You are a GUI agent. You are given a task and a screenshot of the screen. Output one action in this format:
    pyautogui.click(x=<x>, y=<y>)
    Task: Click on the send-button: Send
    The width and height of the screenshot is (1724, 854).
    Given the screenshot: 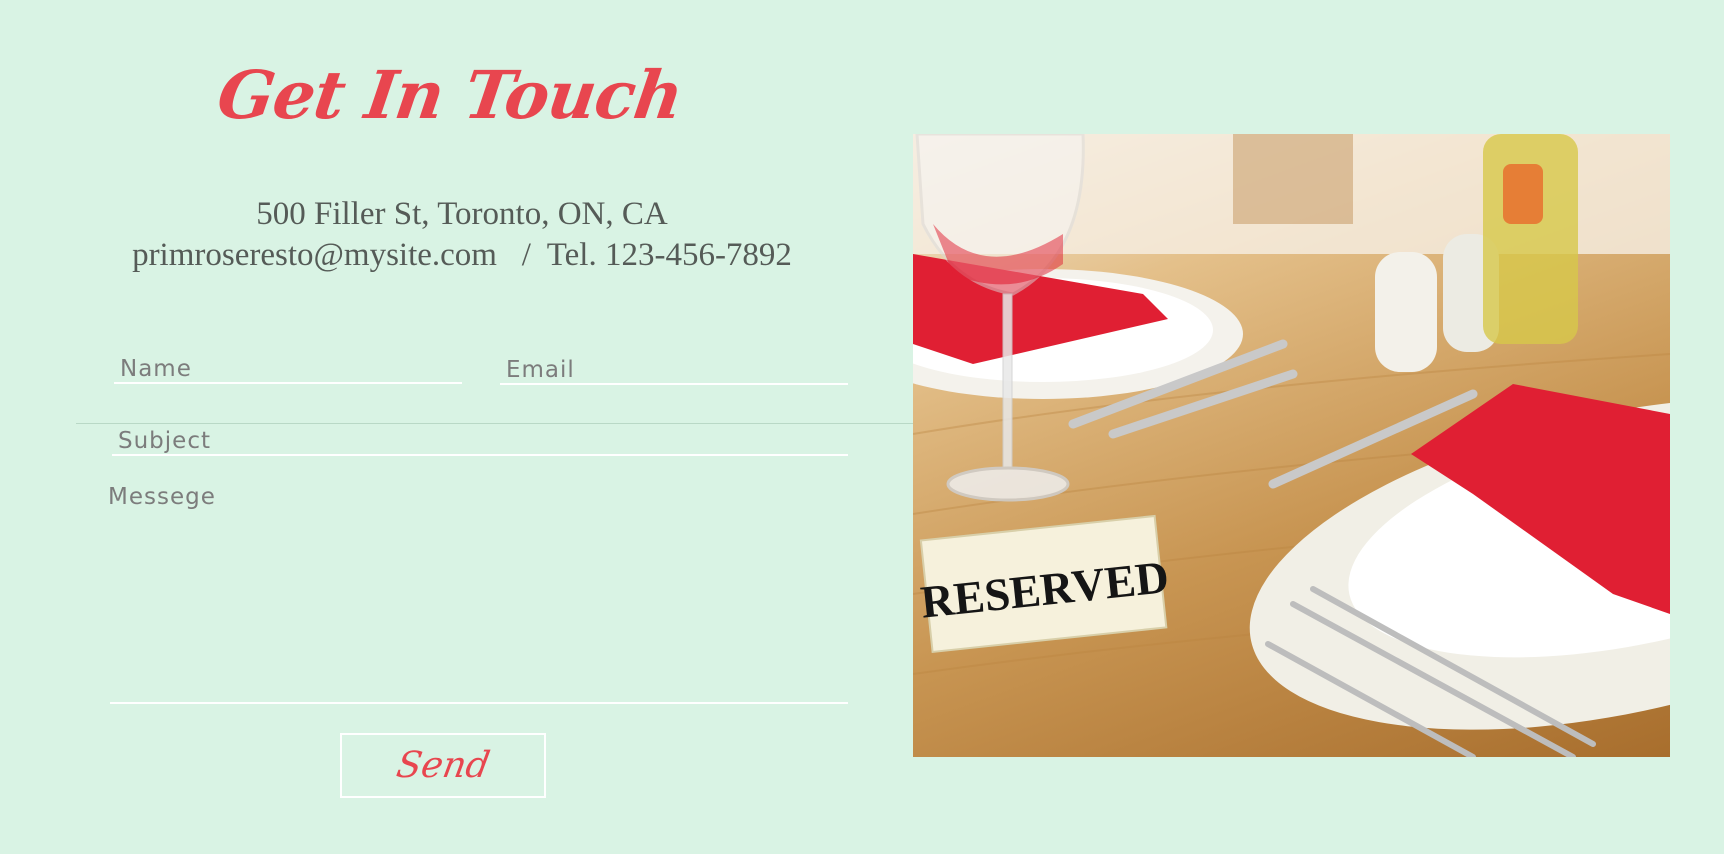 What is the action you would take?
    pyautogui.click(x=443, y=765)
    